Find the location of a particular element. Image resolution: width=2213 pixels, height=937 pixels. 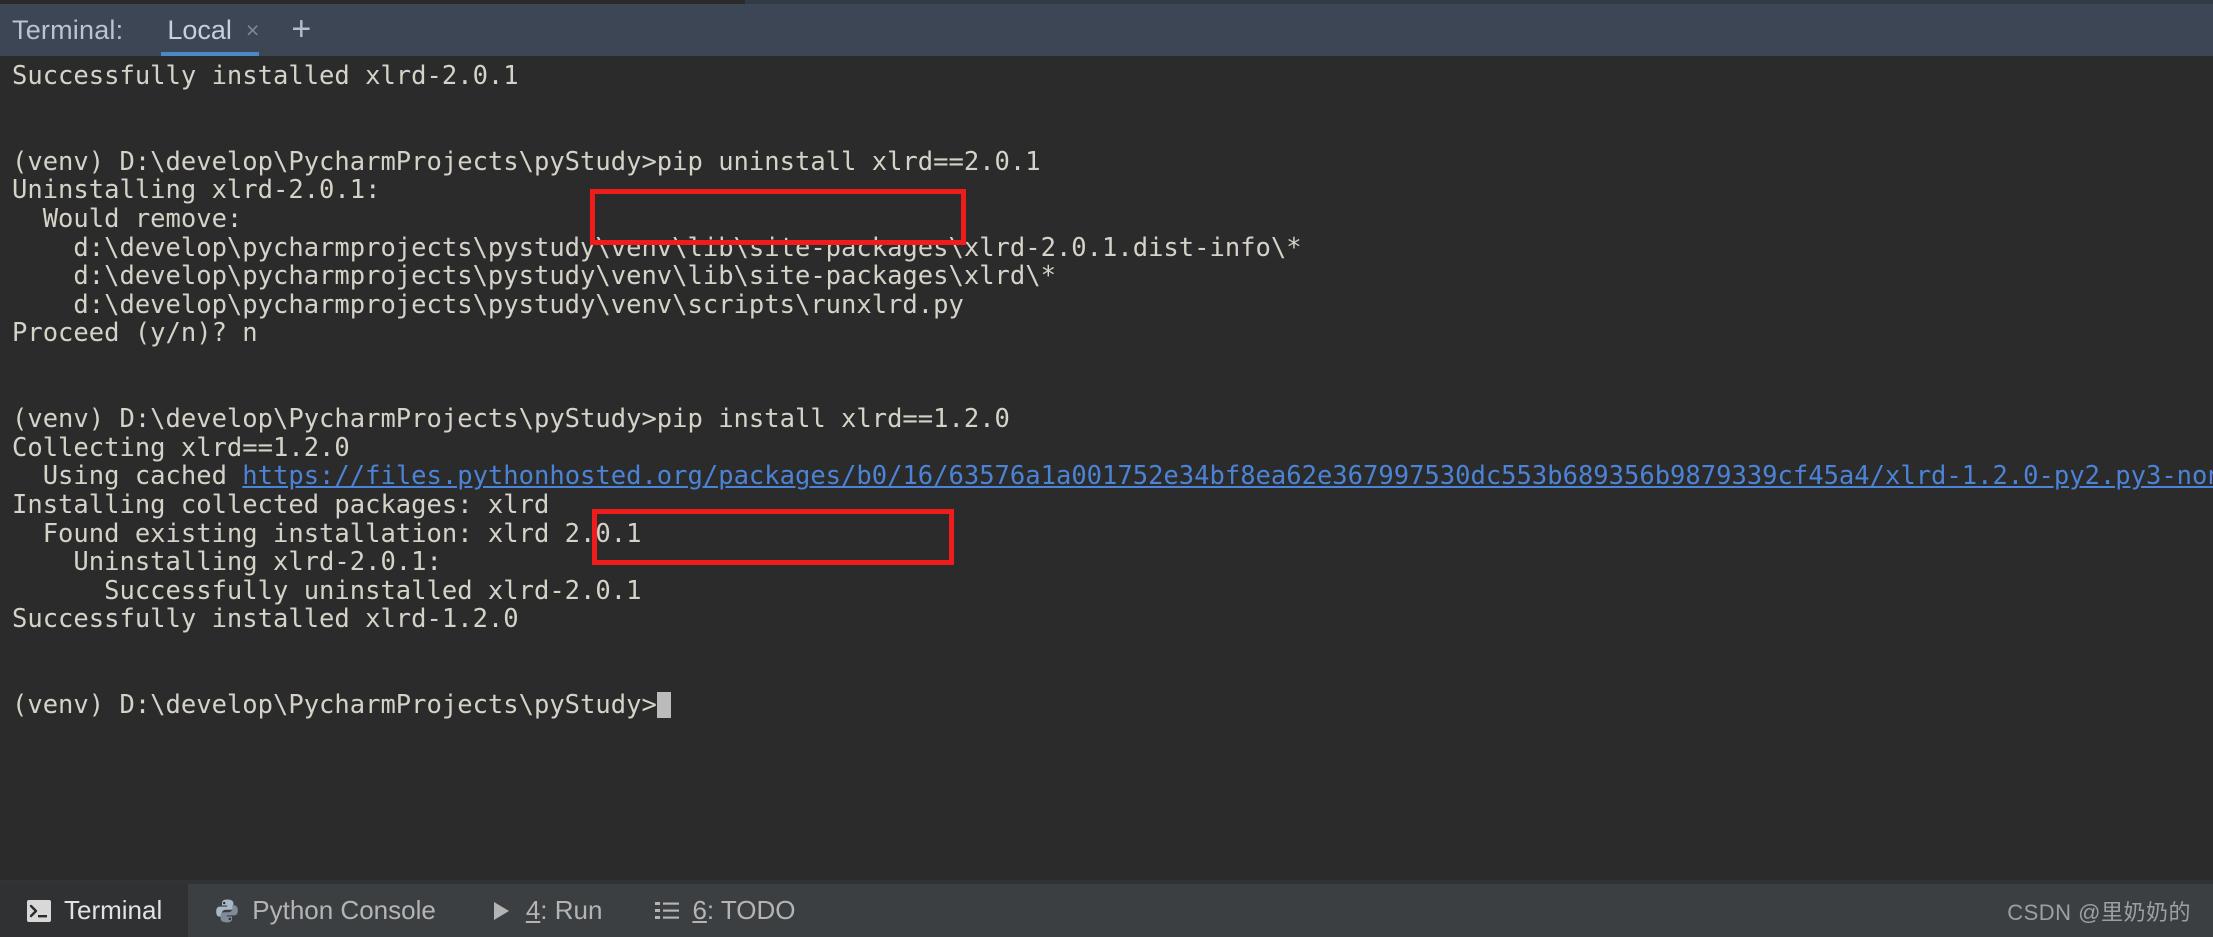

statusbar-item-label: Python Console is located at coordinates (344, 910).